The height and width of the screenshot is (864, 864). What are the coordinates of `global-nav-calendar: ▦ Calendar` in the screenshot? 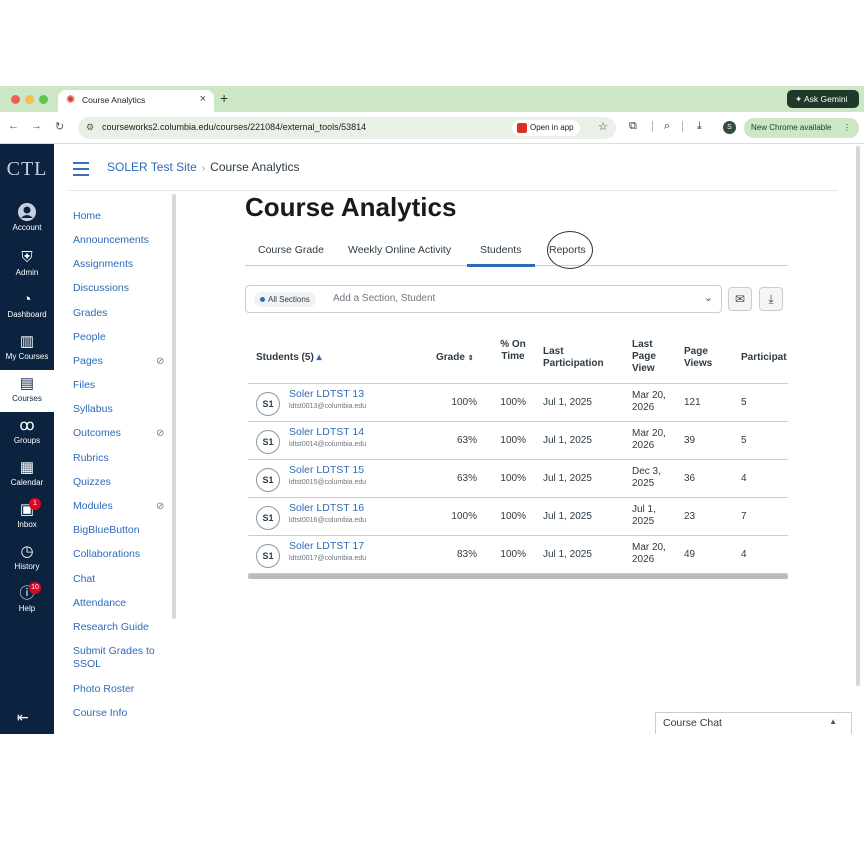 It's located at (27, 474).